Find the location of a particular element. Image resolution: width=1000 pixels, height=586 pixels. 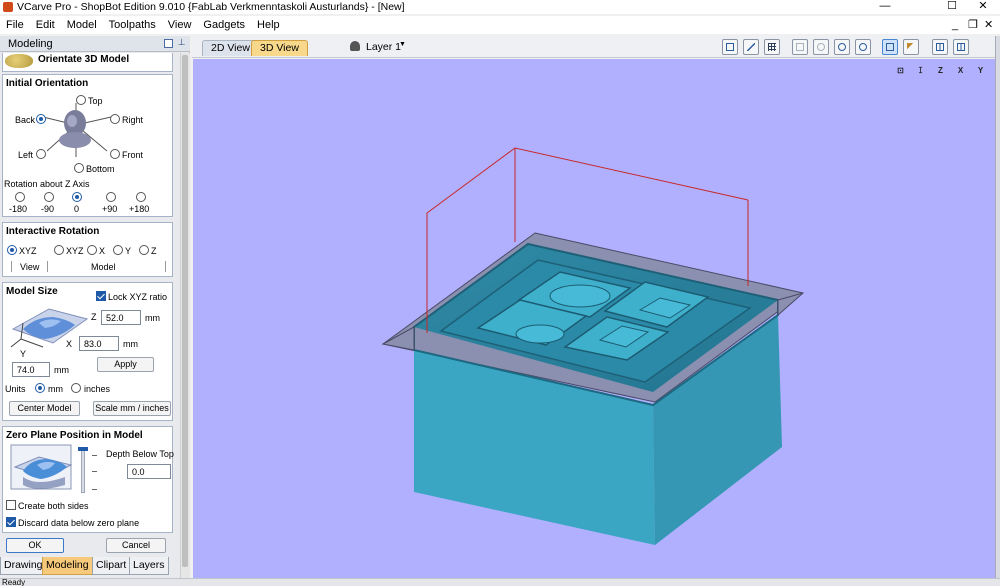

depth-slider-thumb is located at coordinates (83, 449).